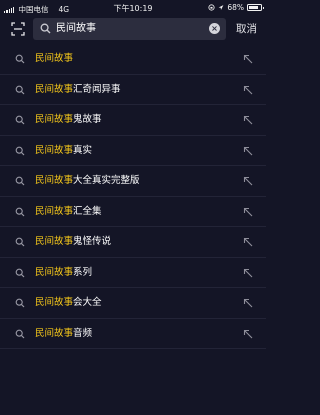 This screenshot has width=320, height=415. Describe the element at coordinates (133, 90) in the screenshot. I see `suggestion-item: 民间故事汇奇闻异事` at that location.